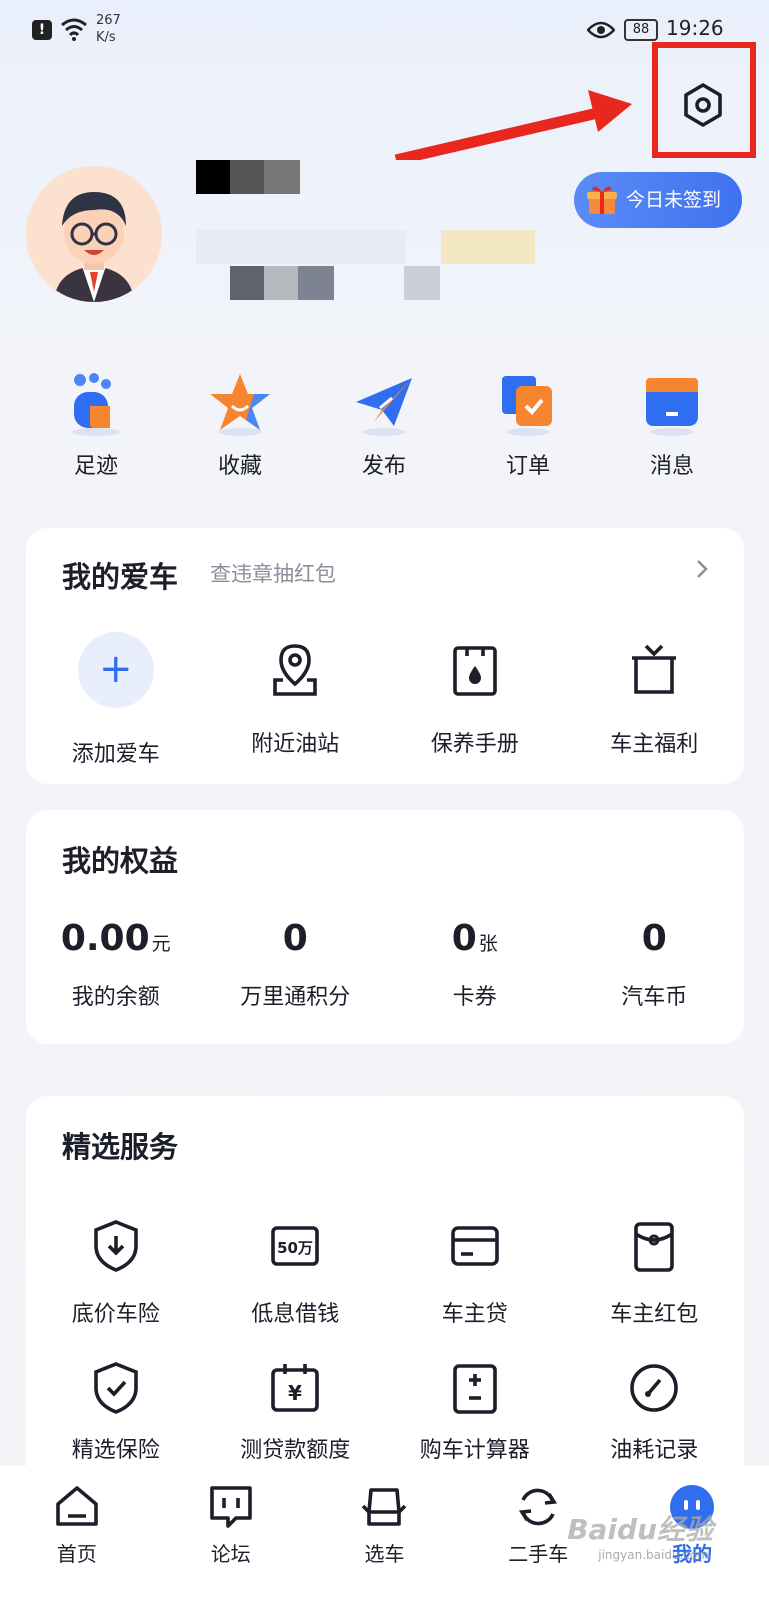 This screenshot has width=769, height=1600. What do you see at coordinates (640, 1529) in the screenshot?
I see `watermark: Baidu经验` at bounding box center [640, 1529].